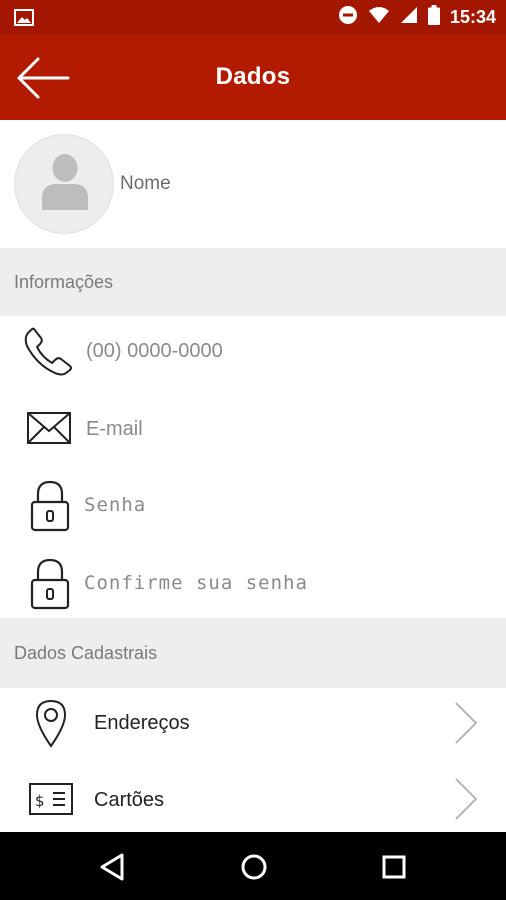 This screenshot has width=506, height=900. Describe the element at coordinates (253, 17) in the screenshot. I see `status-bar: 15:34` at that location.